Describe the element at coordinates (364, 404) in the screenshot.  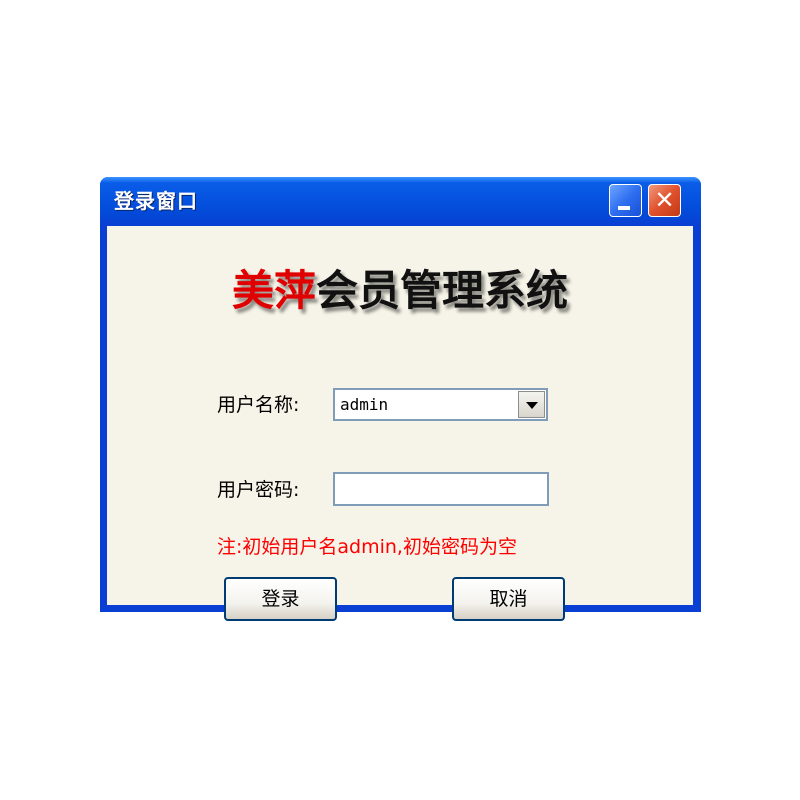
I see `username-value: admin` at that location.